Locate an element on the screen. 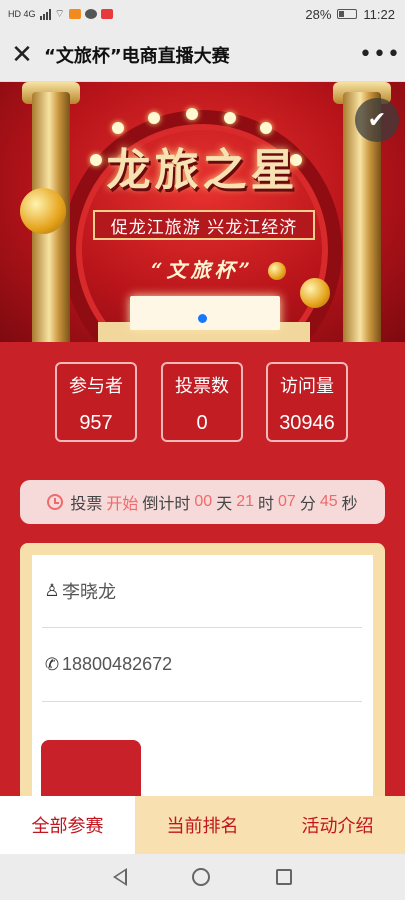 The height and width of the screenshot is (900, 405). battery-icon is located at coordinates (347, 14).